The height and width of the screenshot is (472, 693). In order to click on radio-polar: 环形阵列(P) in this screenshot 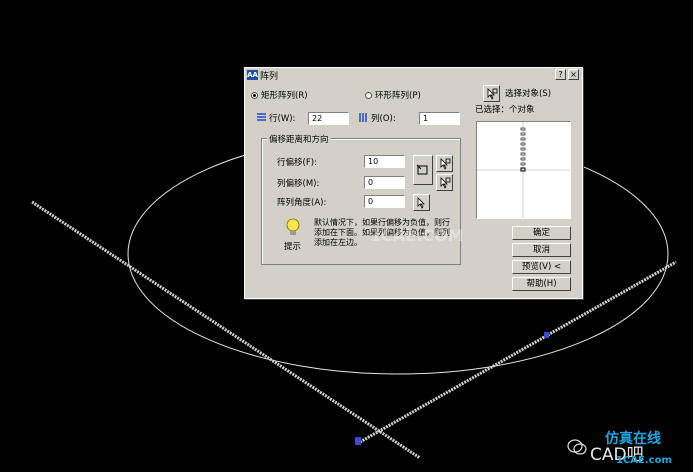, I will do `click(393, 95)`.